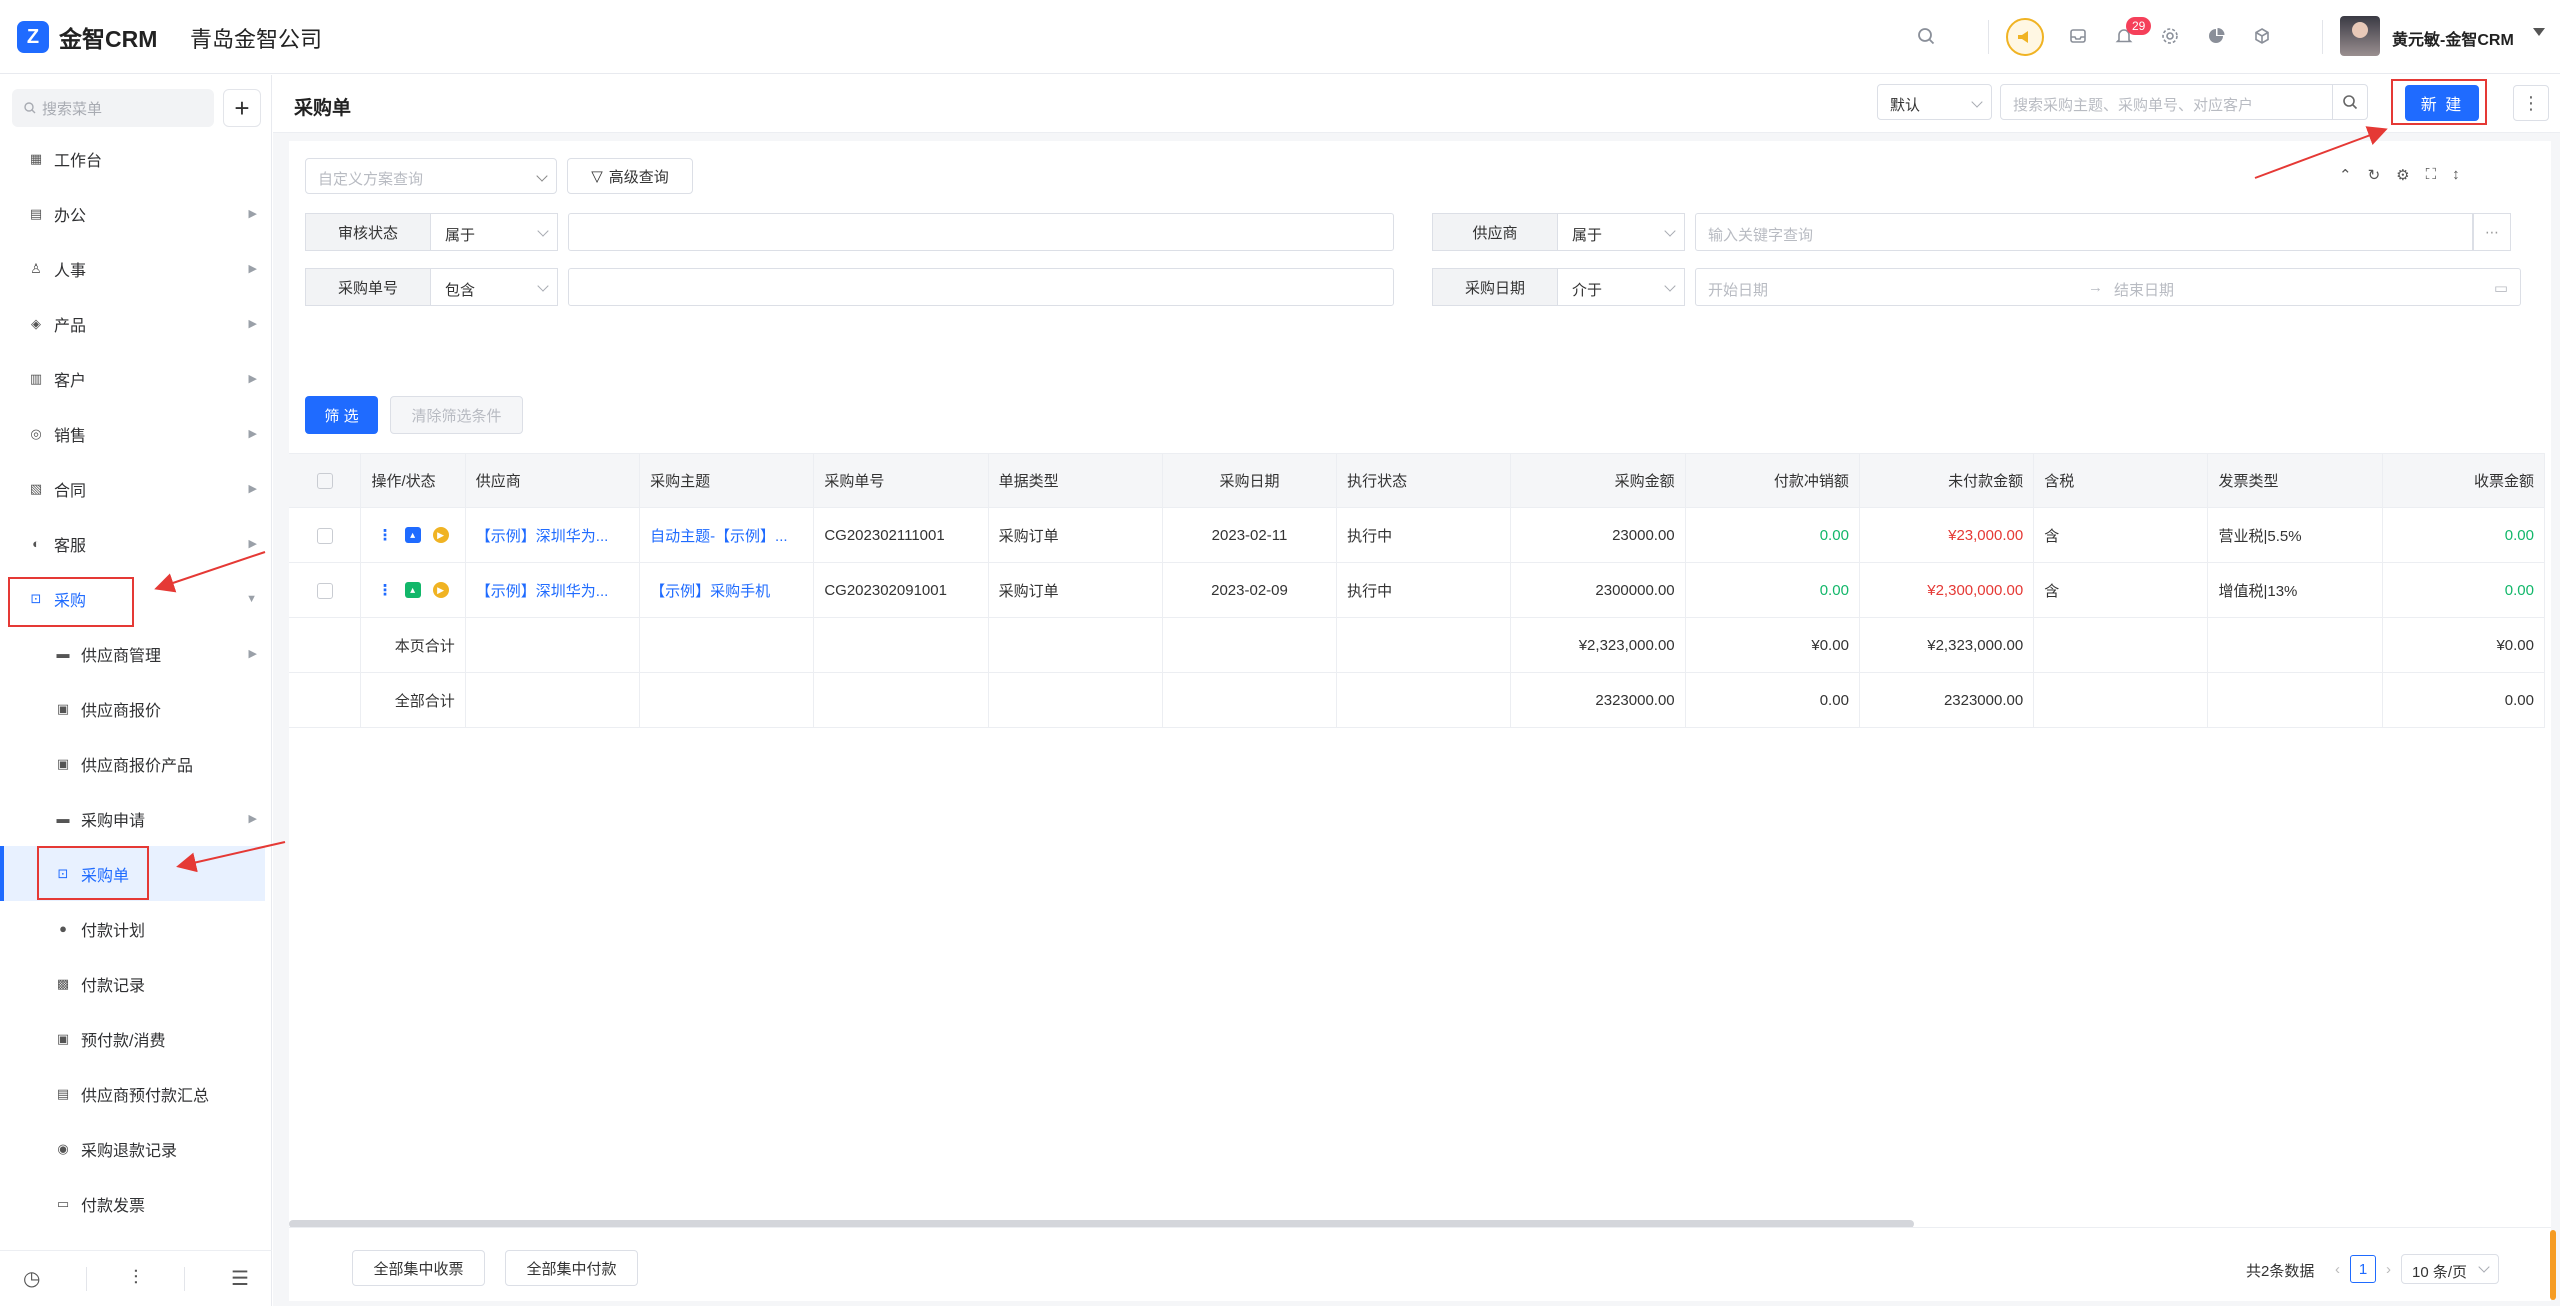  What do you see at coordinates (494, 287) in the screenshot?
I see `filter-operator-select: 包含` at bounding box center [494, 287].